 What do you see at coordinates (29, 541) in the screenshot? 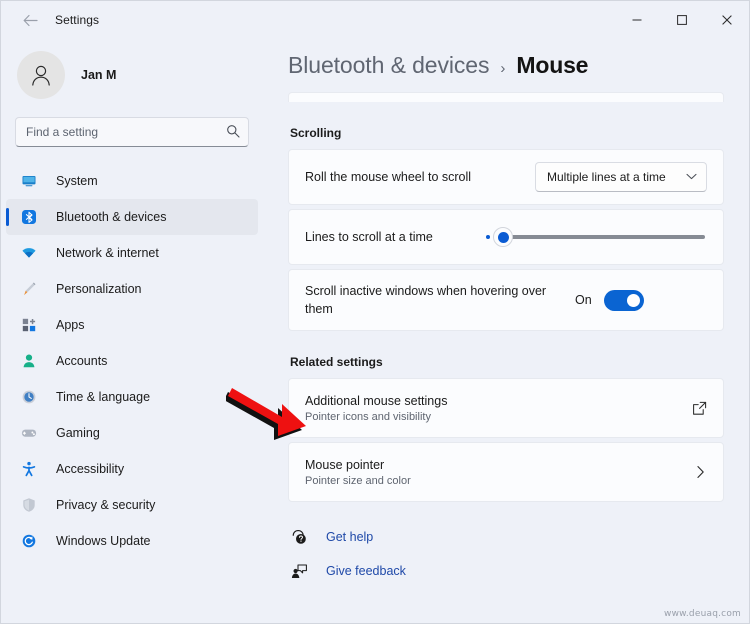
I see `update-refresh-icon` at bounding box center [29, 541].